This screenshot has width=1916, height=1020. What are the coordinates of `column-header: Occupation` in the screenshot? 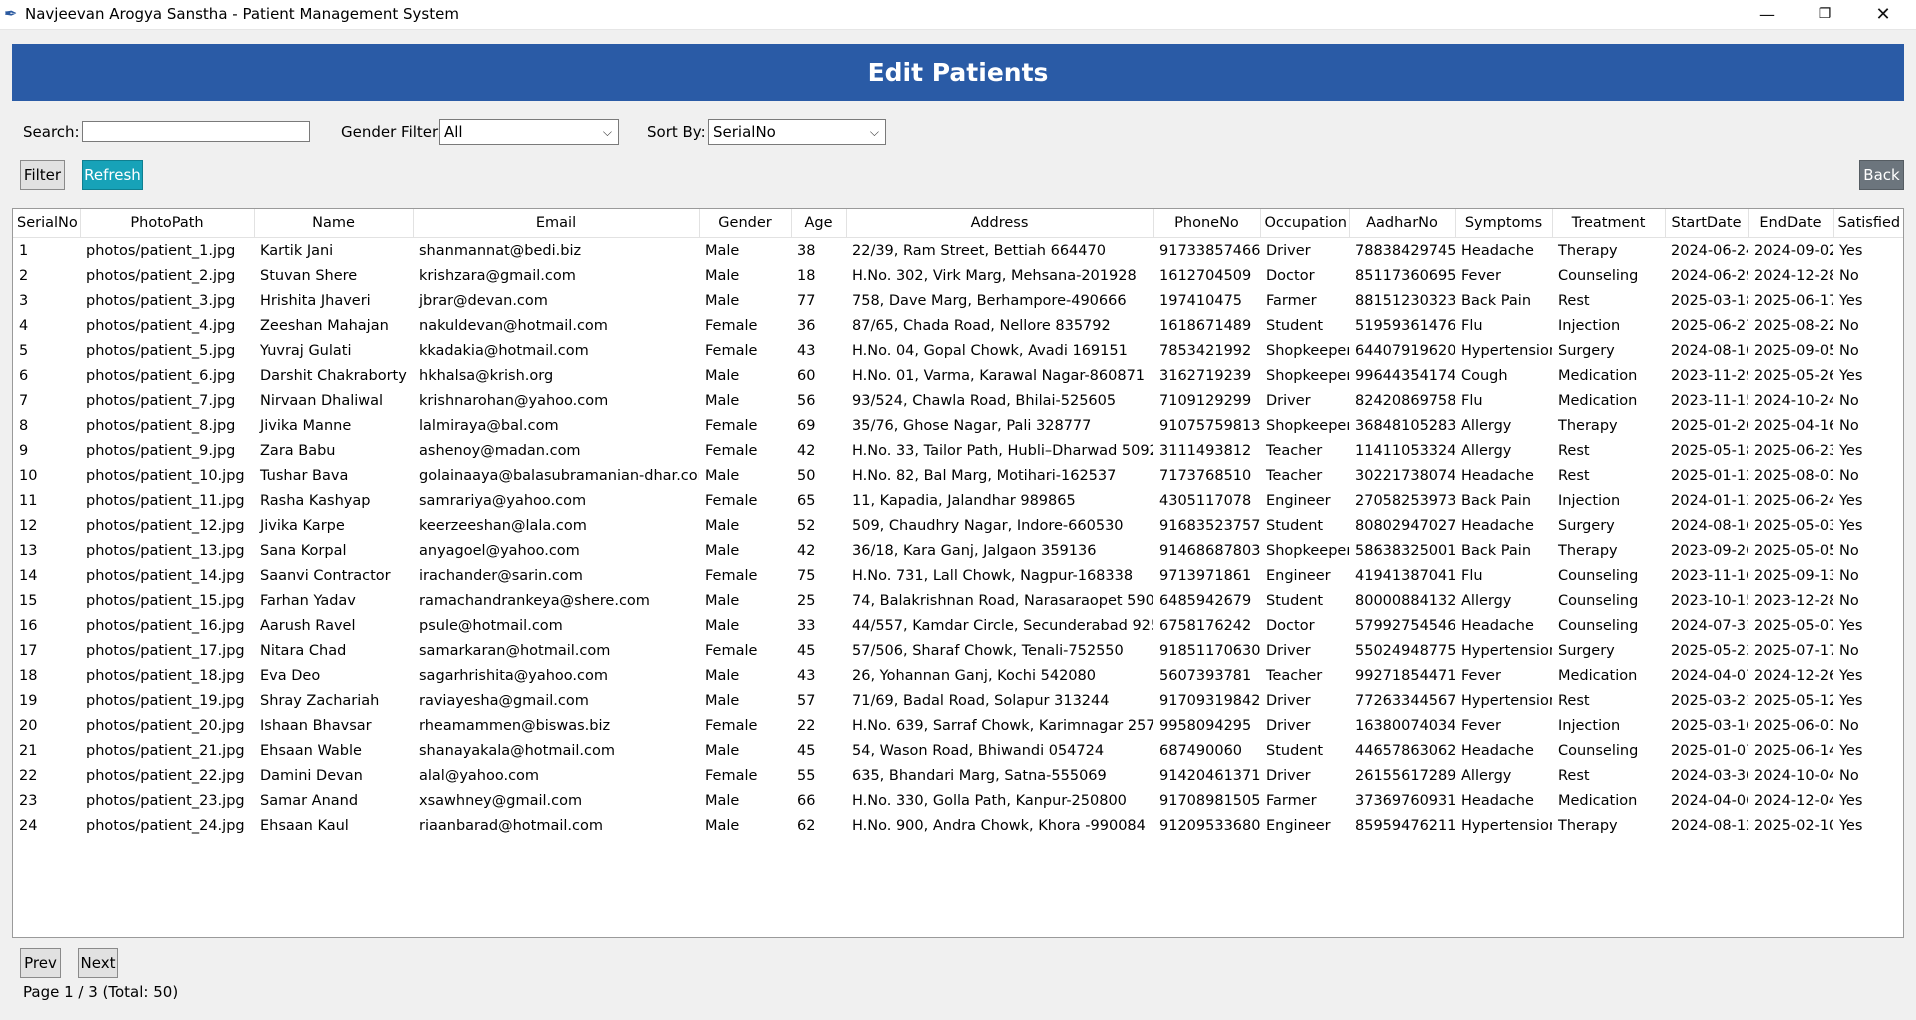 It's located at (1305, 223).